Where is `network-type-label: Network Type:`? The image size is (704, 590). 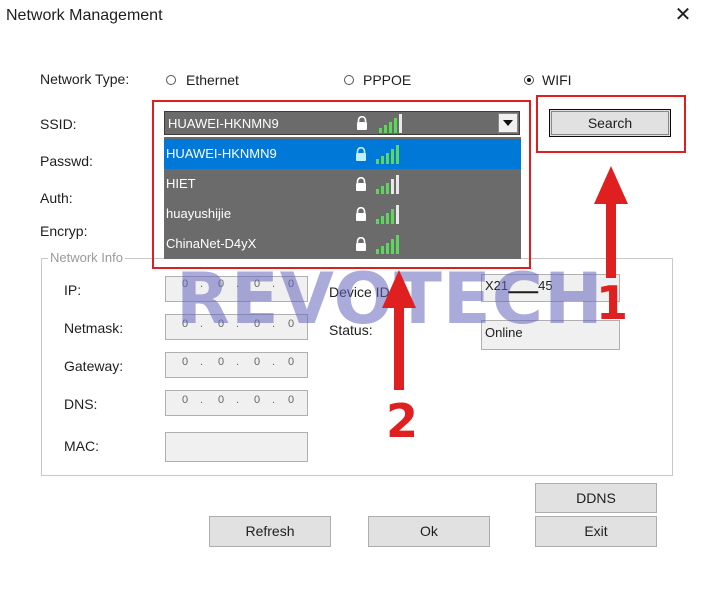 network-type-label: Network Type: is located at coordinates (85, 79).